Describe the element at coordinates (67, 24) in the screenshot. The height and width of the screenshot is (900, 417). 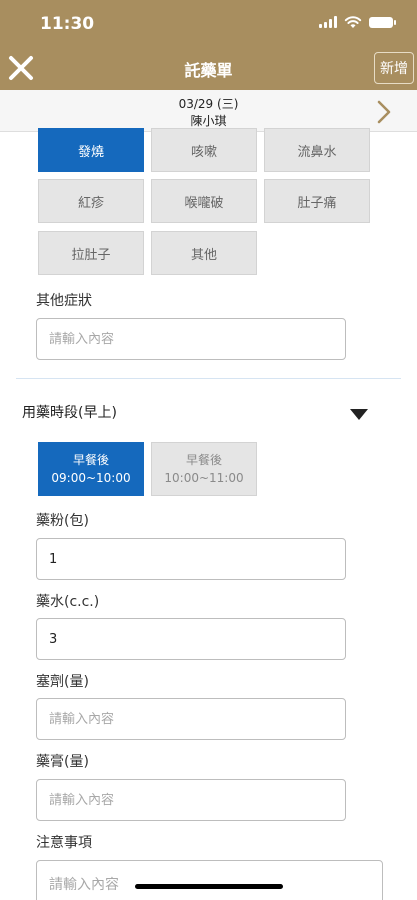
I see `status-time: 11:30` at that location.